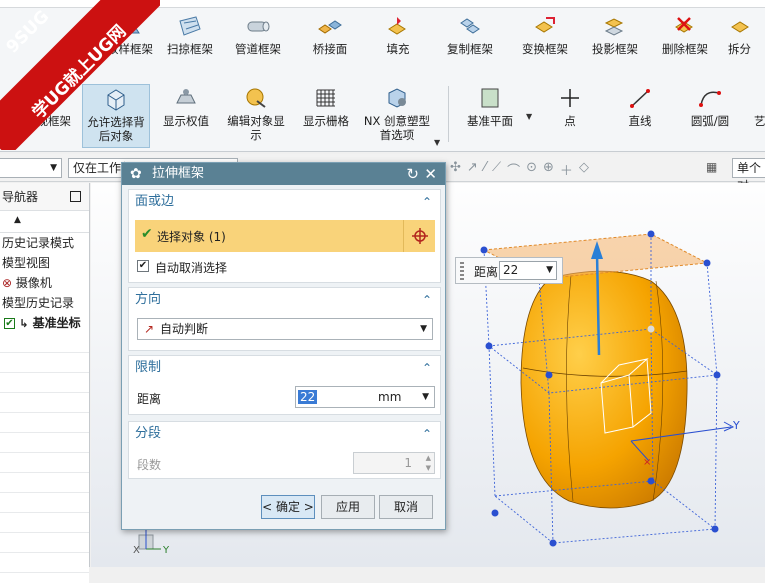  What do you see at coordinates (406, 507) in the screenshot?
I see `cancel-button: 取消` at bounding box center [406, 507].